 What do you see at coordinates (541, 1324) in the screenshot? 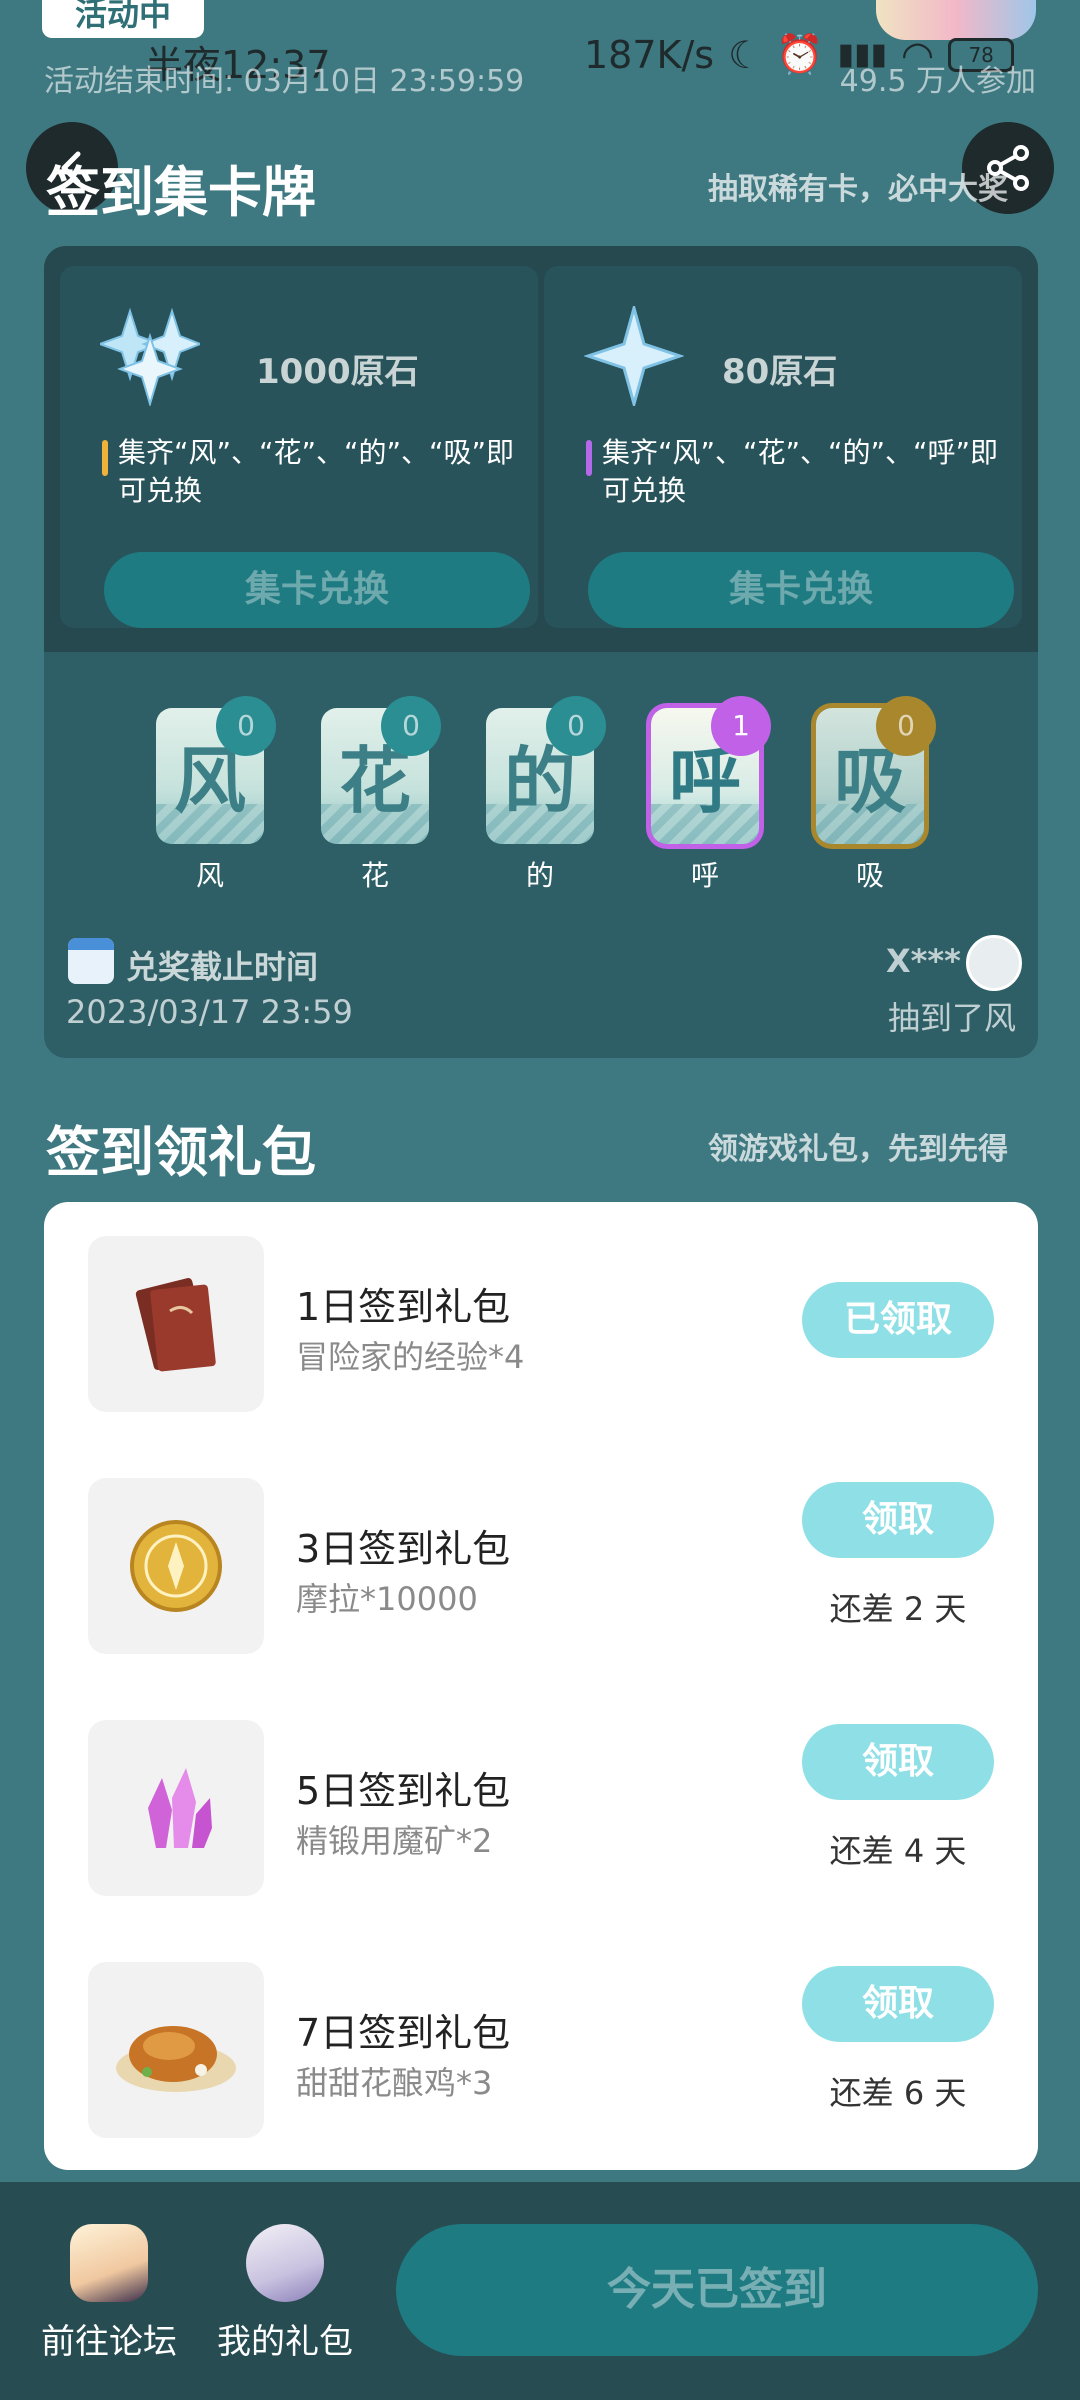
I see `gift-row: 1日签到礼包 冒险家的经验*4 已领取` at bounding box center [541, 1324].